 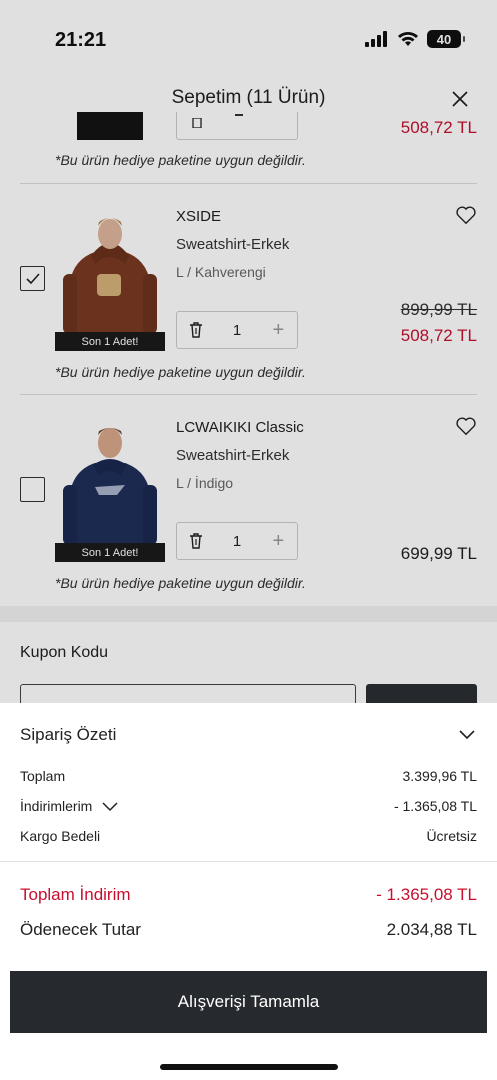 What do you see at coordinates (460, 99) in the screenshot?
I see `close-icon` at bounding box center [460, 99].